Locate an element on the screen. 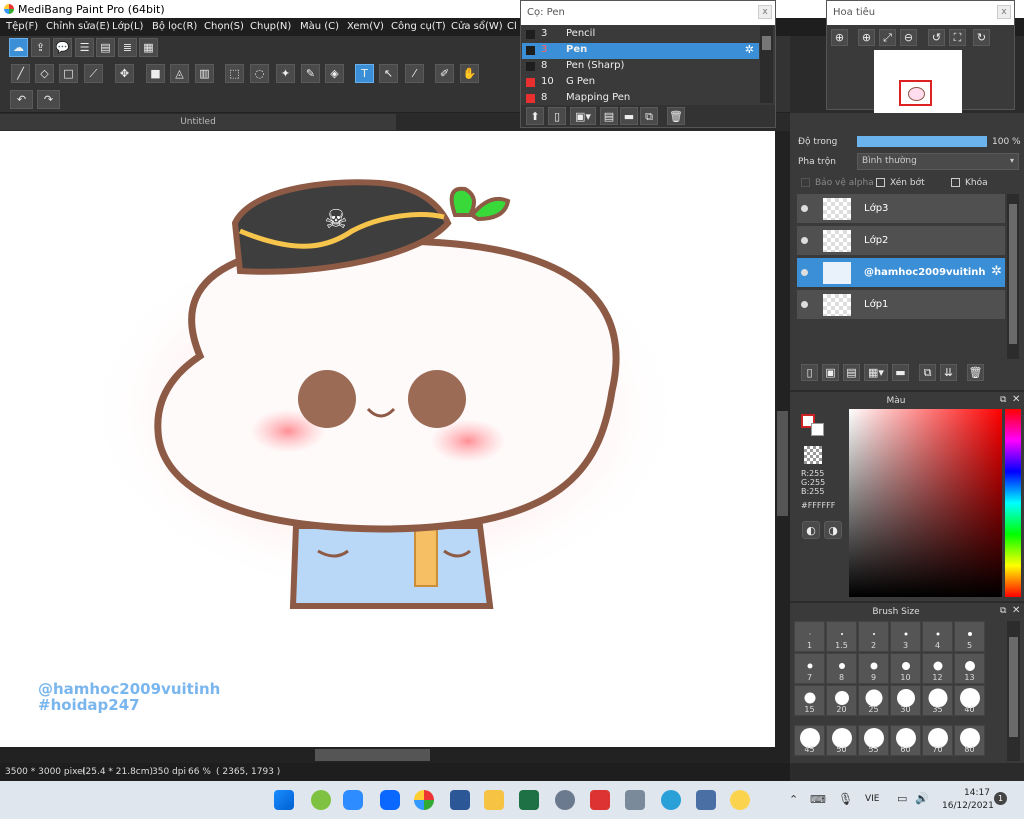  brush-size-45: 45 is located at coordinates (809, 740).